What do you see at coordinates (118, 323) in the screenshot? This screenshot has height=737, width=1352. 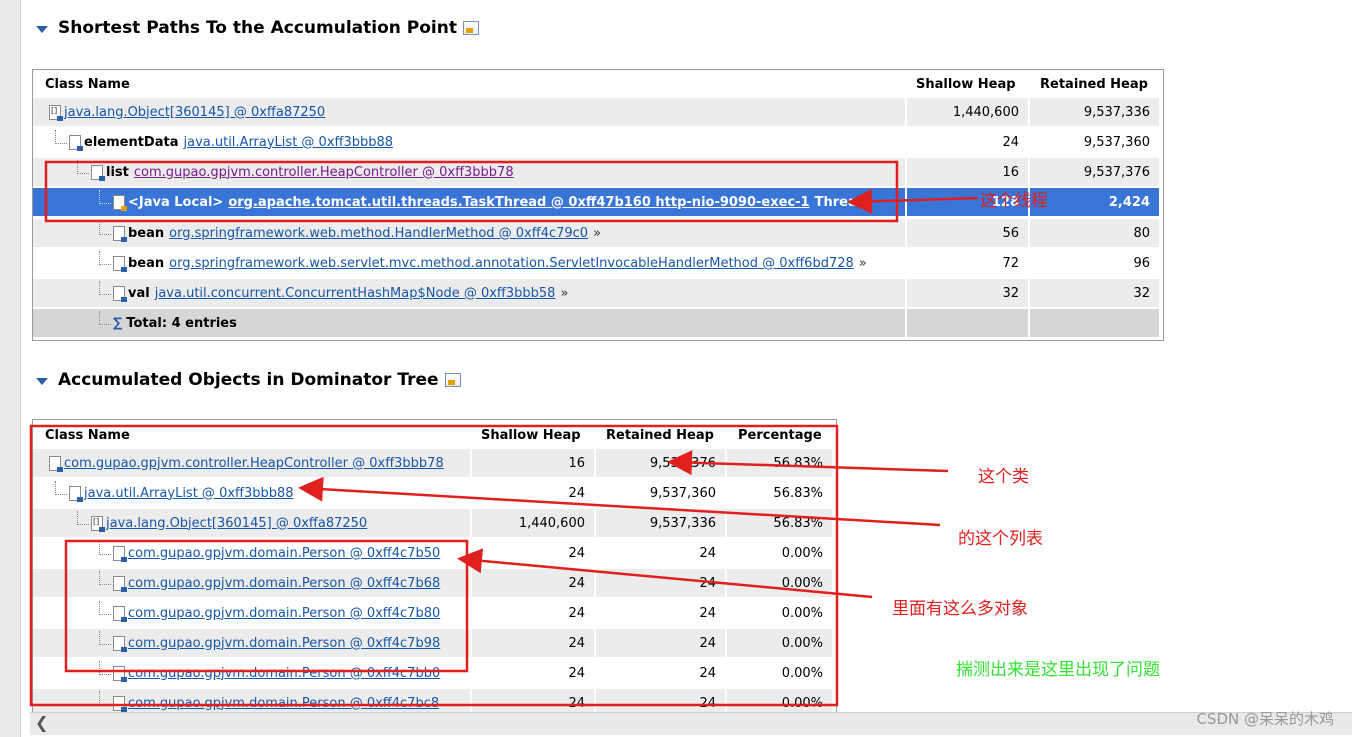 I see `sum-icon: ∑` at bounding box center [118, 323].